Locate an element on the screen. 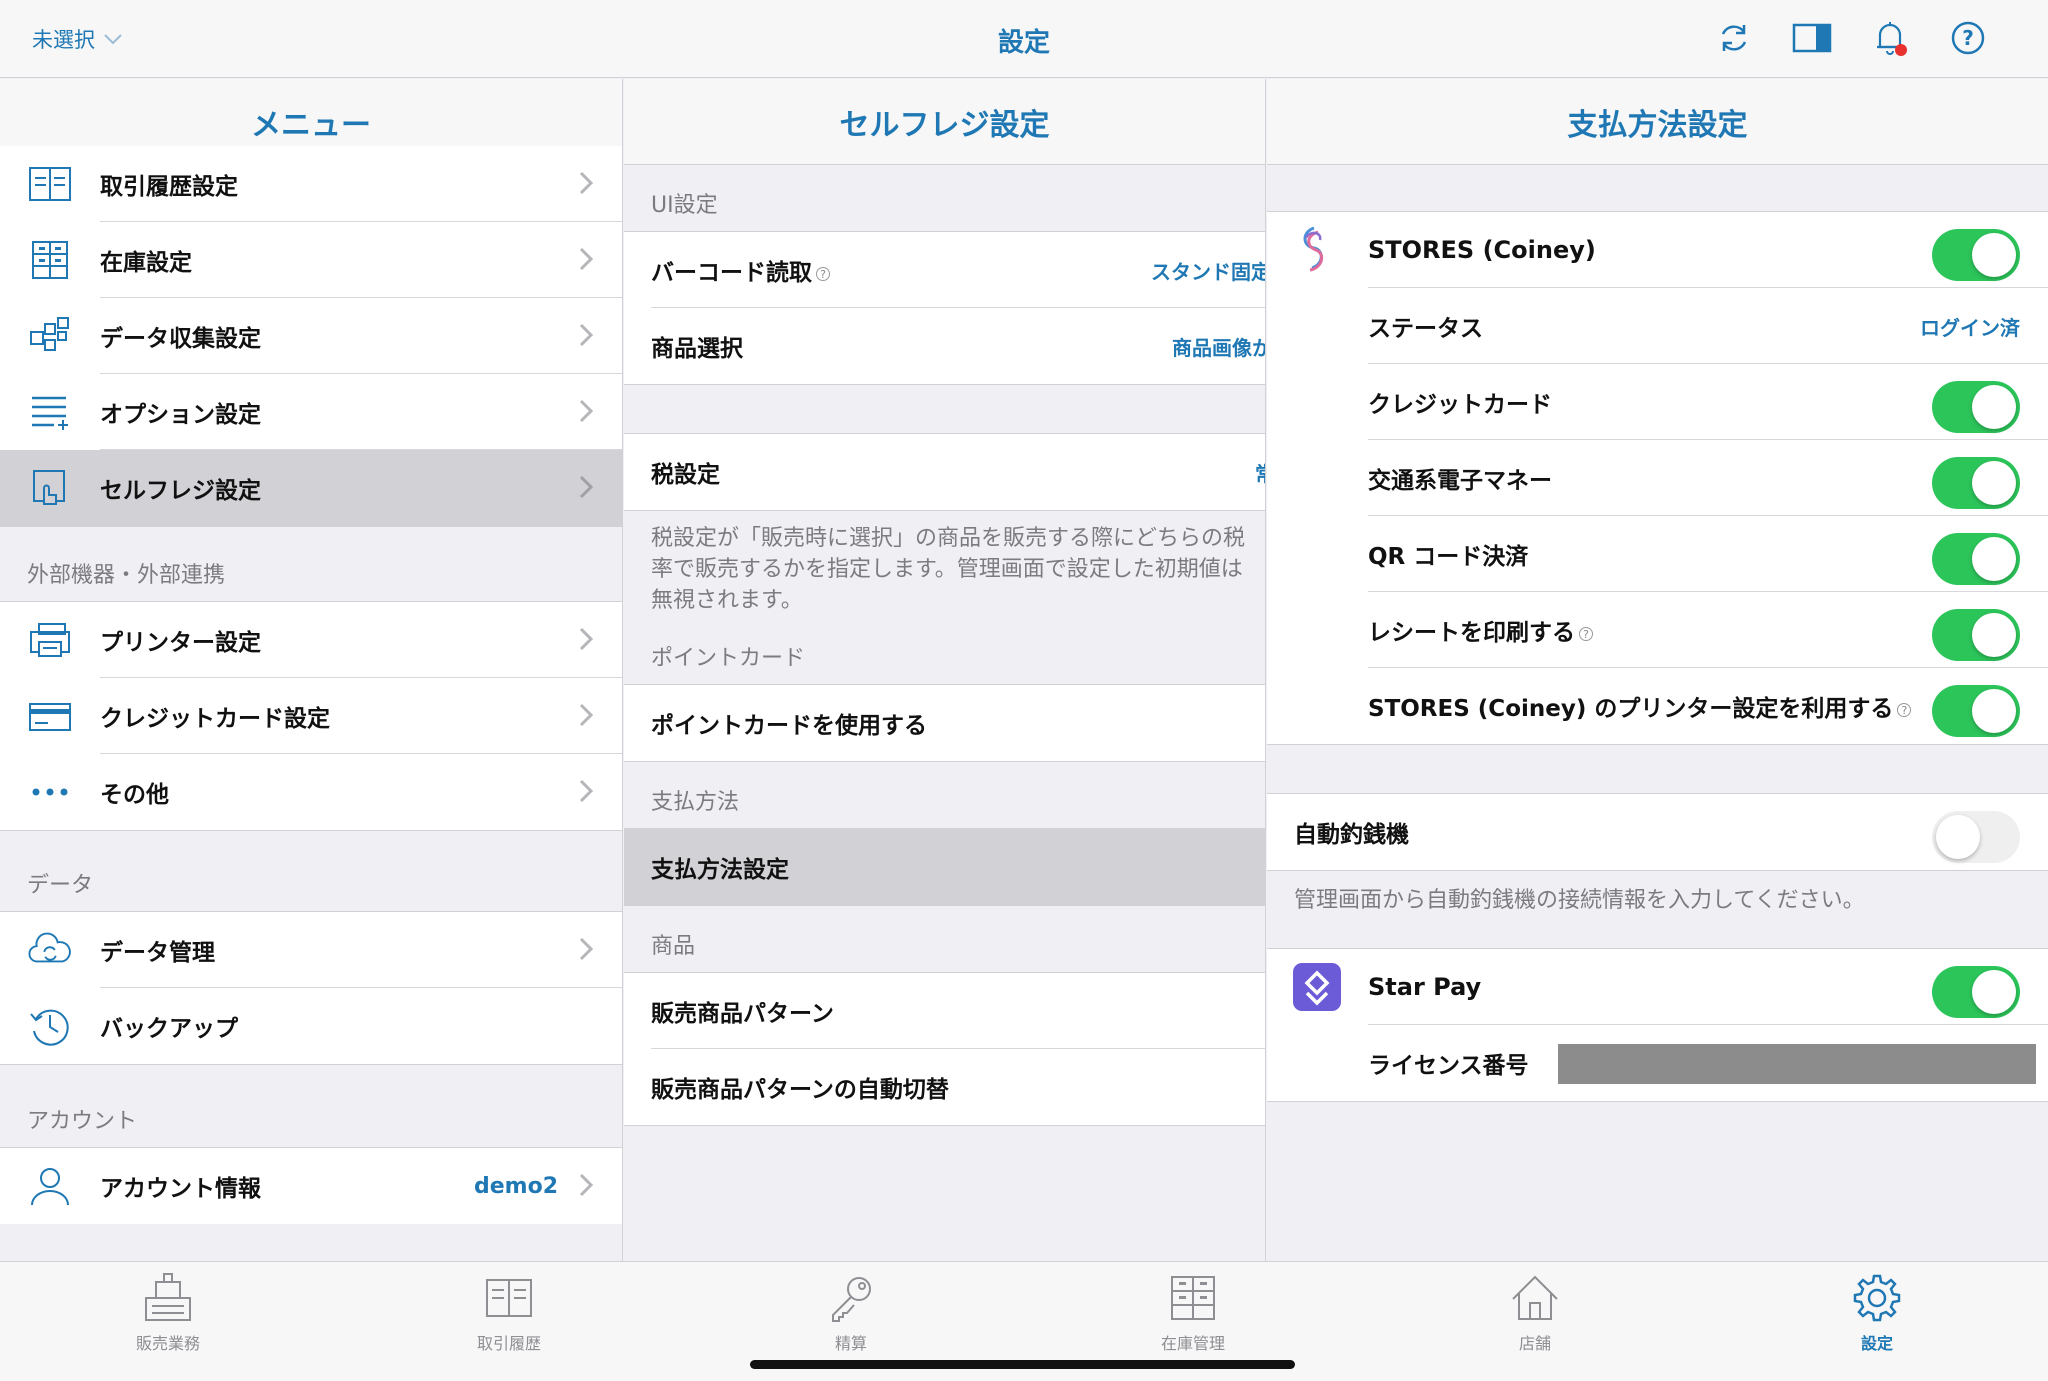 The image size is (2048, 1381). sync-icon is located at coordinates (1734, 38).